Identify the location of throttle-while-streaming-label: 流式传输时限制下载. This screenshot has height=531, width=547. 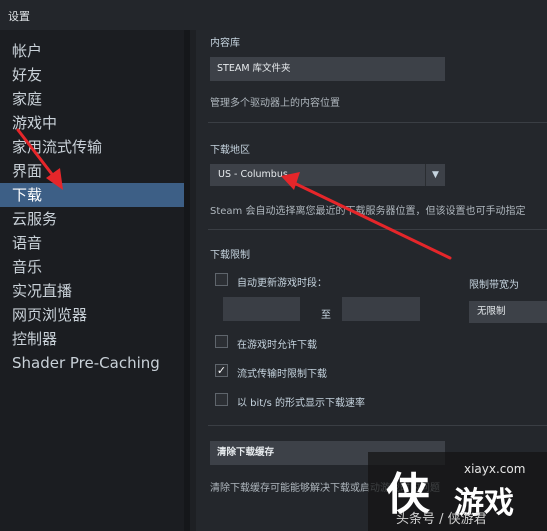
(282, 374).